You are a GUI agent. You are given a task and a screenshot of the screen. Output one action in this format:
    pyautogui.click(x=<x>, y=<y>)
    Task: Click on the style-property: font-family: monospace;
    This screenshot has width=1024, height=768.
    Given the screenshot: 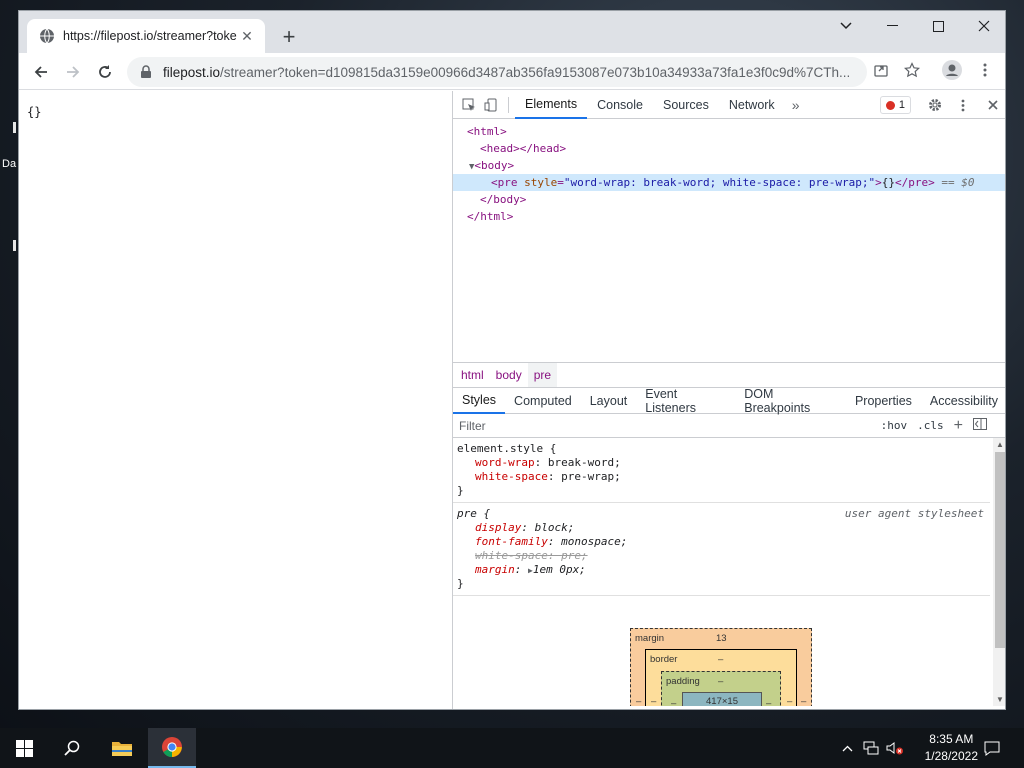 What is the action you would take?
    pyautogui.click(x=723, y=542)
    